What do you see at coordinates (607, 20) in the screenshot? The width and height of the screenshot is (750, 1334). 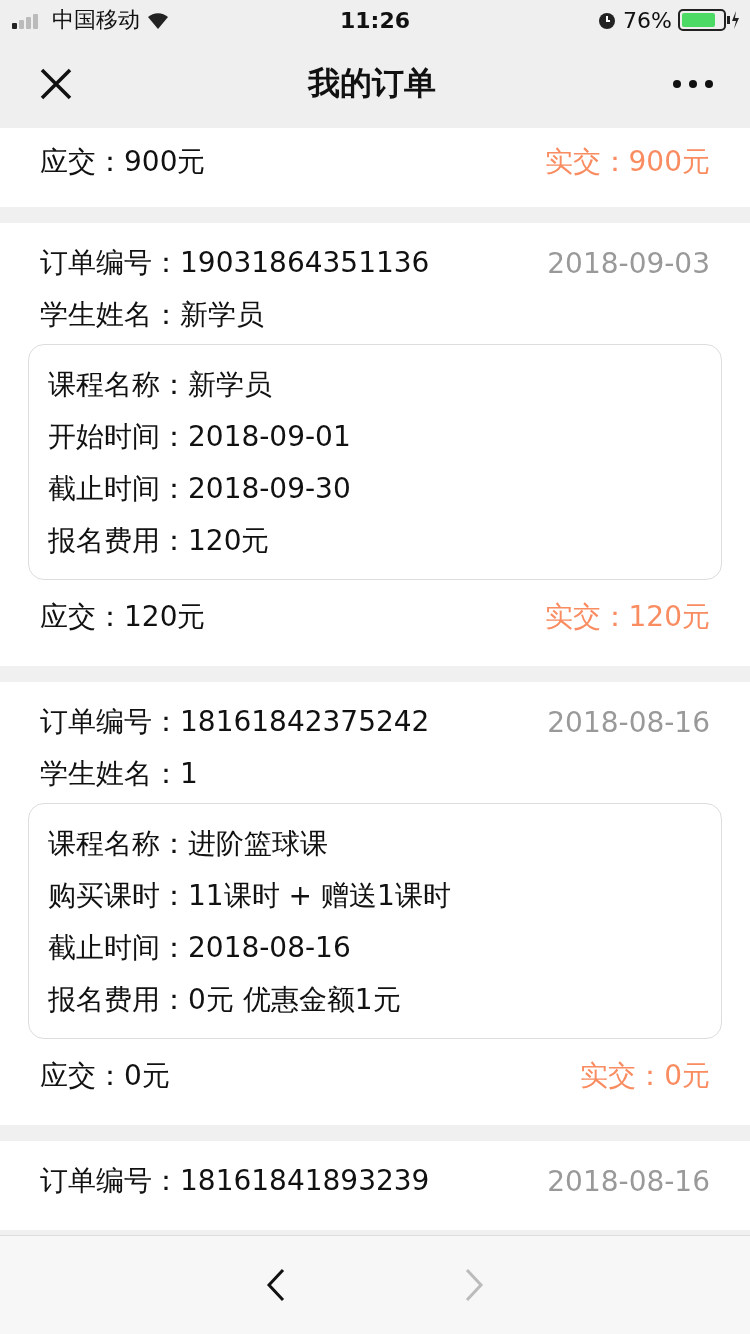 I see `alarm-icon` at bounding box center [607, 20].